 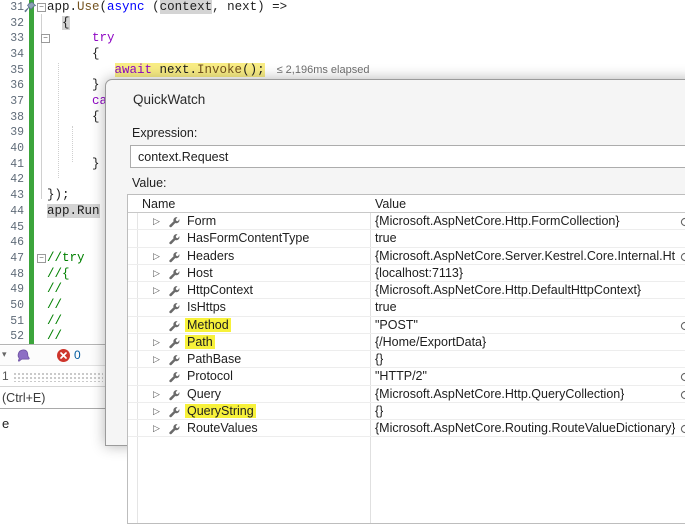 I want to click on code-line: app.Run, so click(x=73, y=211).